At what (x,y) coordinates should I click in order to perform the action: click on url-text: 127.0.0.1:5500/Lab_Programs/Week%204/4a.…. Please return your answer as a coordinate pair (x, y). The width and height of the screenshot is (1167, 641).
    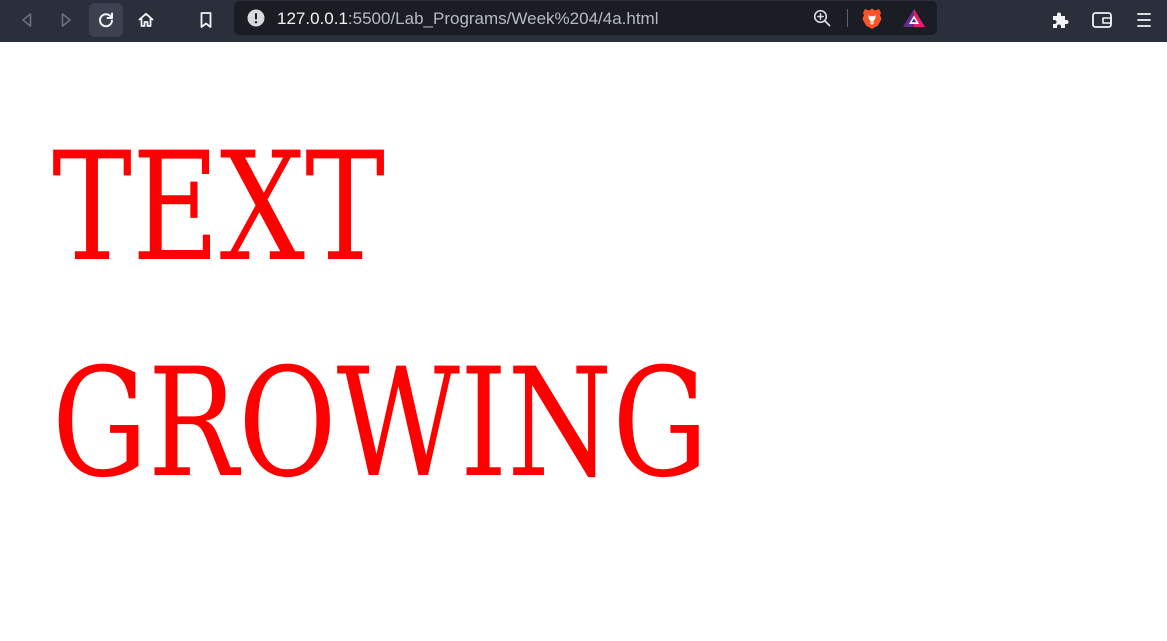
    Looking at the image, I should click on (468, 18).